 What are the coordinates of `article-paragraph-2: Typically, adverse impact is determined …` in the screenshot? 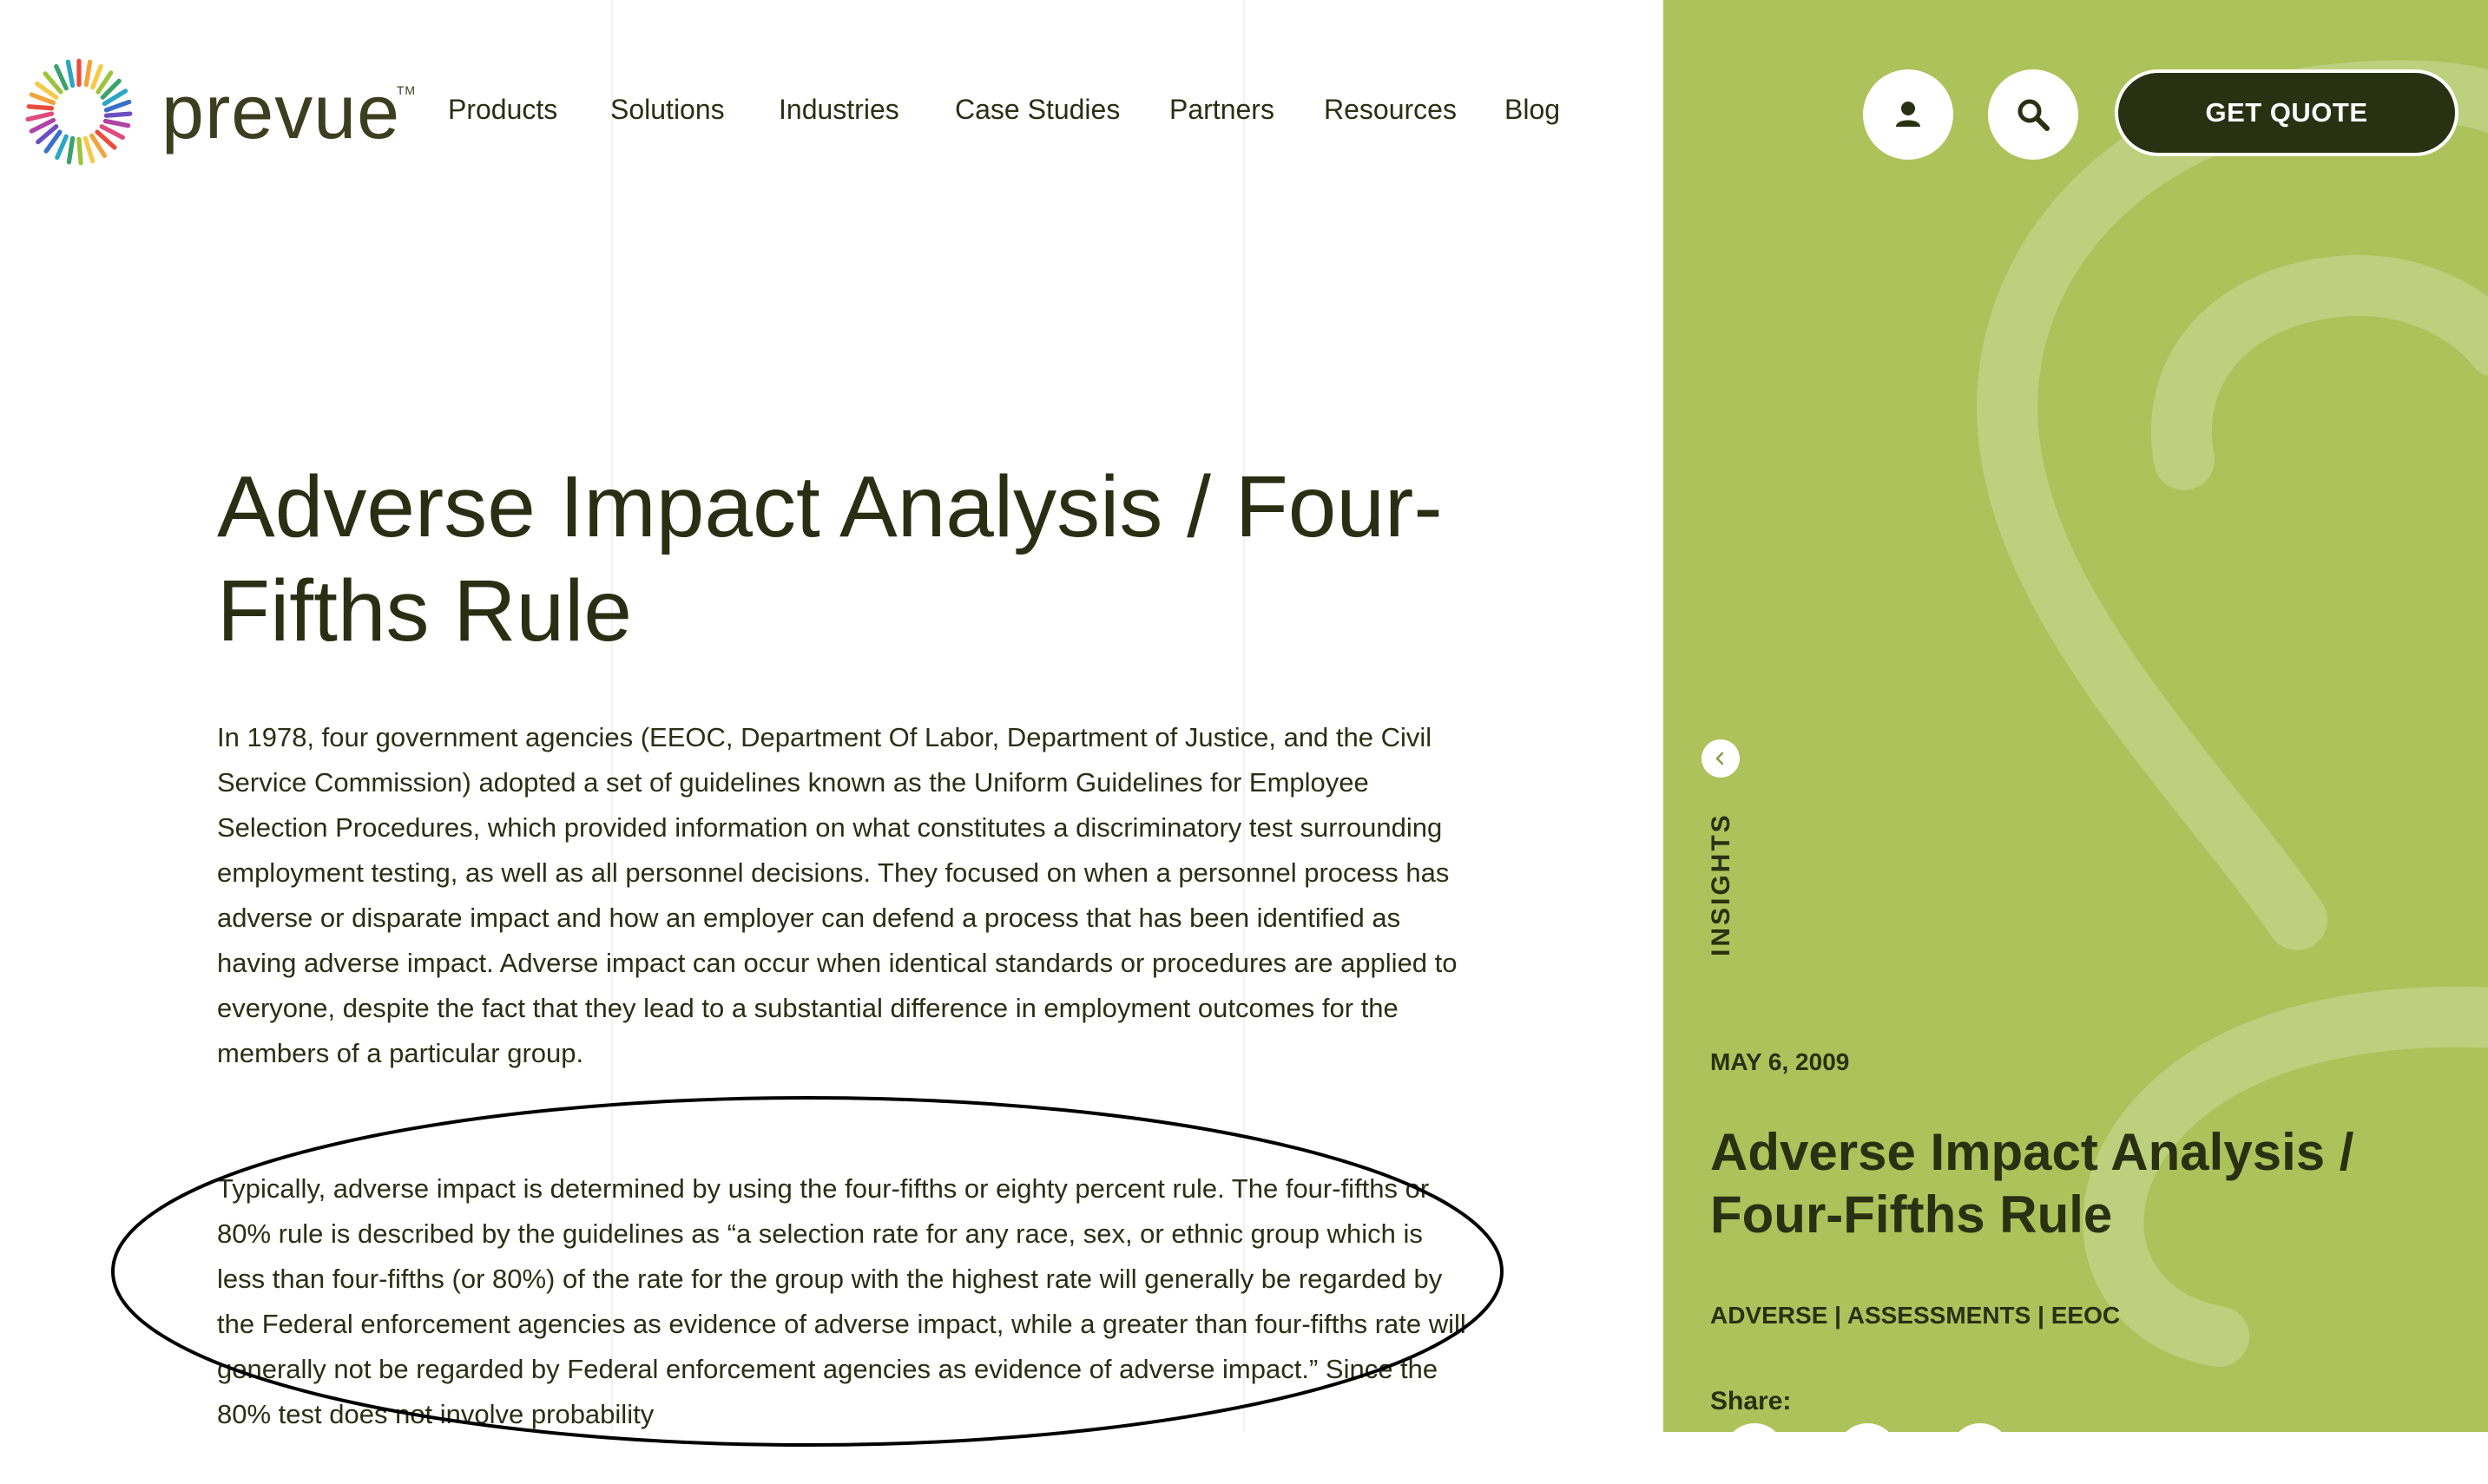 It's located at (841, 1301).